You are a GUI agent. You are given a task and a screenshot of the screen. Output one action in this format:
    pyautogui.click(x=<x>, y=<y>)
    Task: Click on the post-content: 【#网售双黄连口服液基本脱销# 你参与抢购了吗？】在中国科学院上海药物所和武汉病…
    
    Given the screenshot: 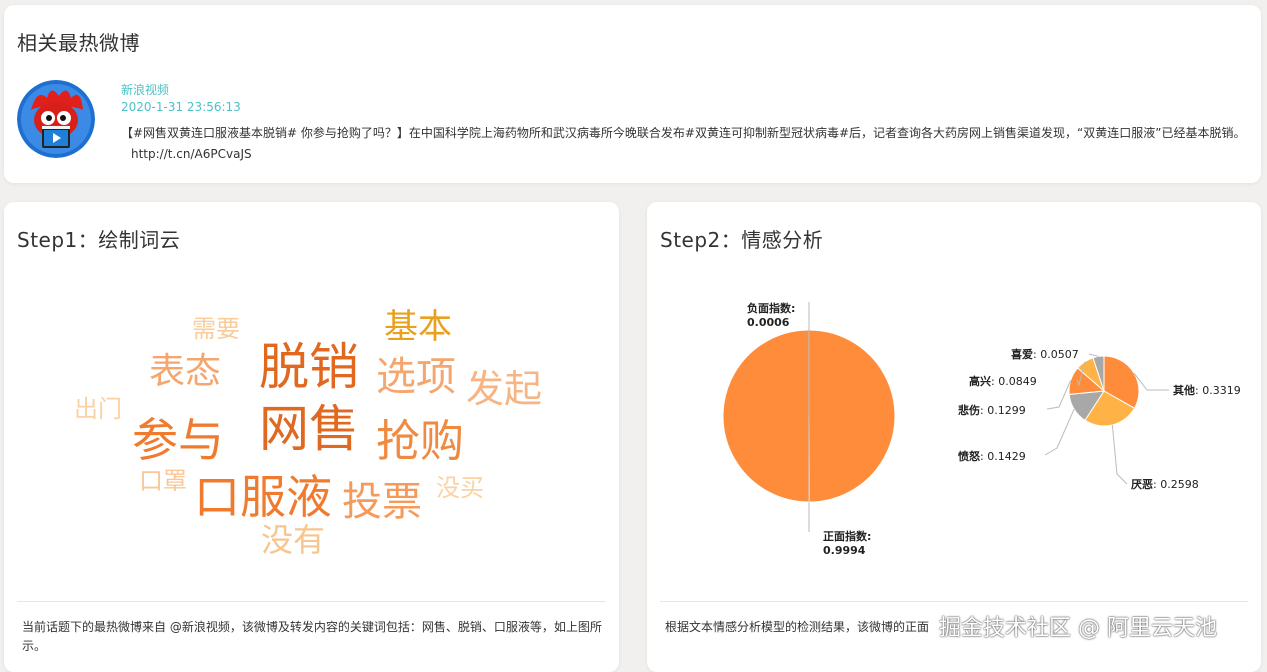 What is the action you would take?
    pyautogui.click(x=683, y=144)
    